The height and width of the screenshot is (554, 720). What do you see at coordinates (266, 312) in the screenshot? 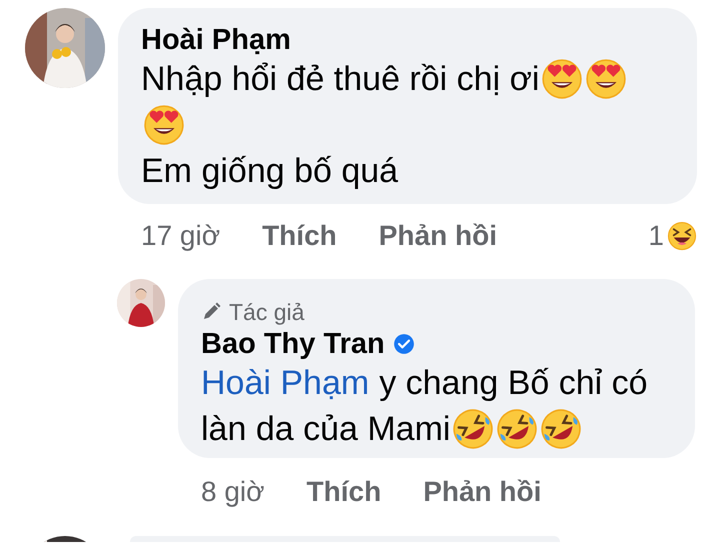
I see `author-label: Tác giả` at bounding box center [266, 312].